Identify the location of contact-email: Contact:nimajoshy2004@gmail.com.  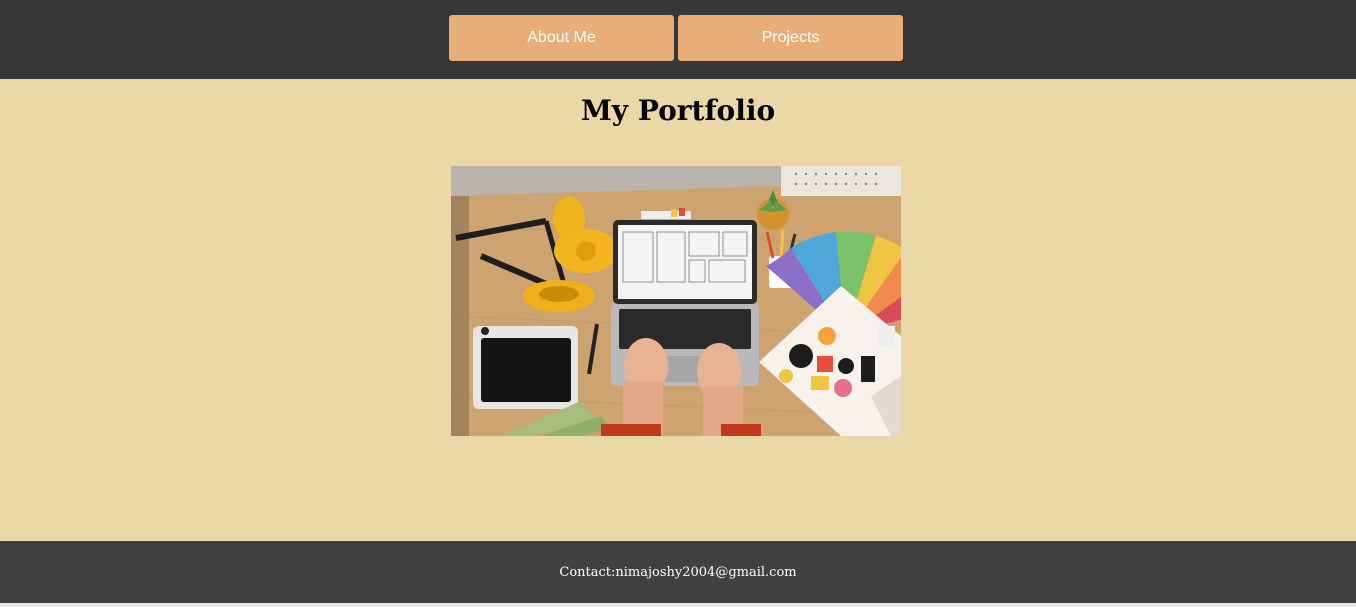
(678, 572).